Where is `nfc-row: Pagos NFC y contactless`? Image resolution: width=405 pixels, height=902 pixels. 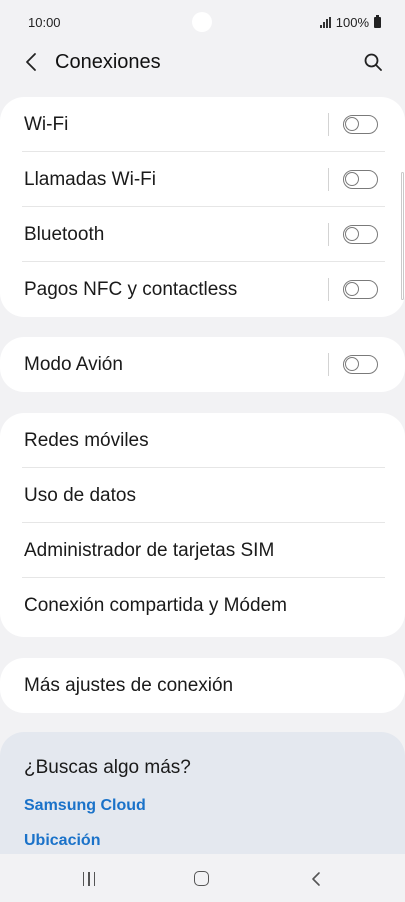 nfc-row: Pagos NFC y contactless is located at coordinates (202, 289).